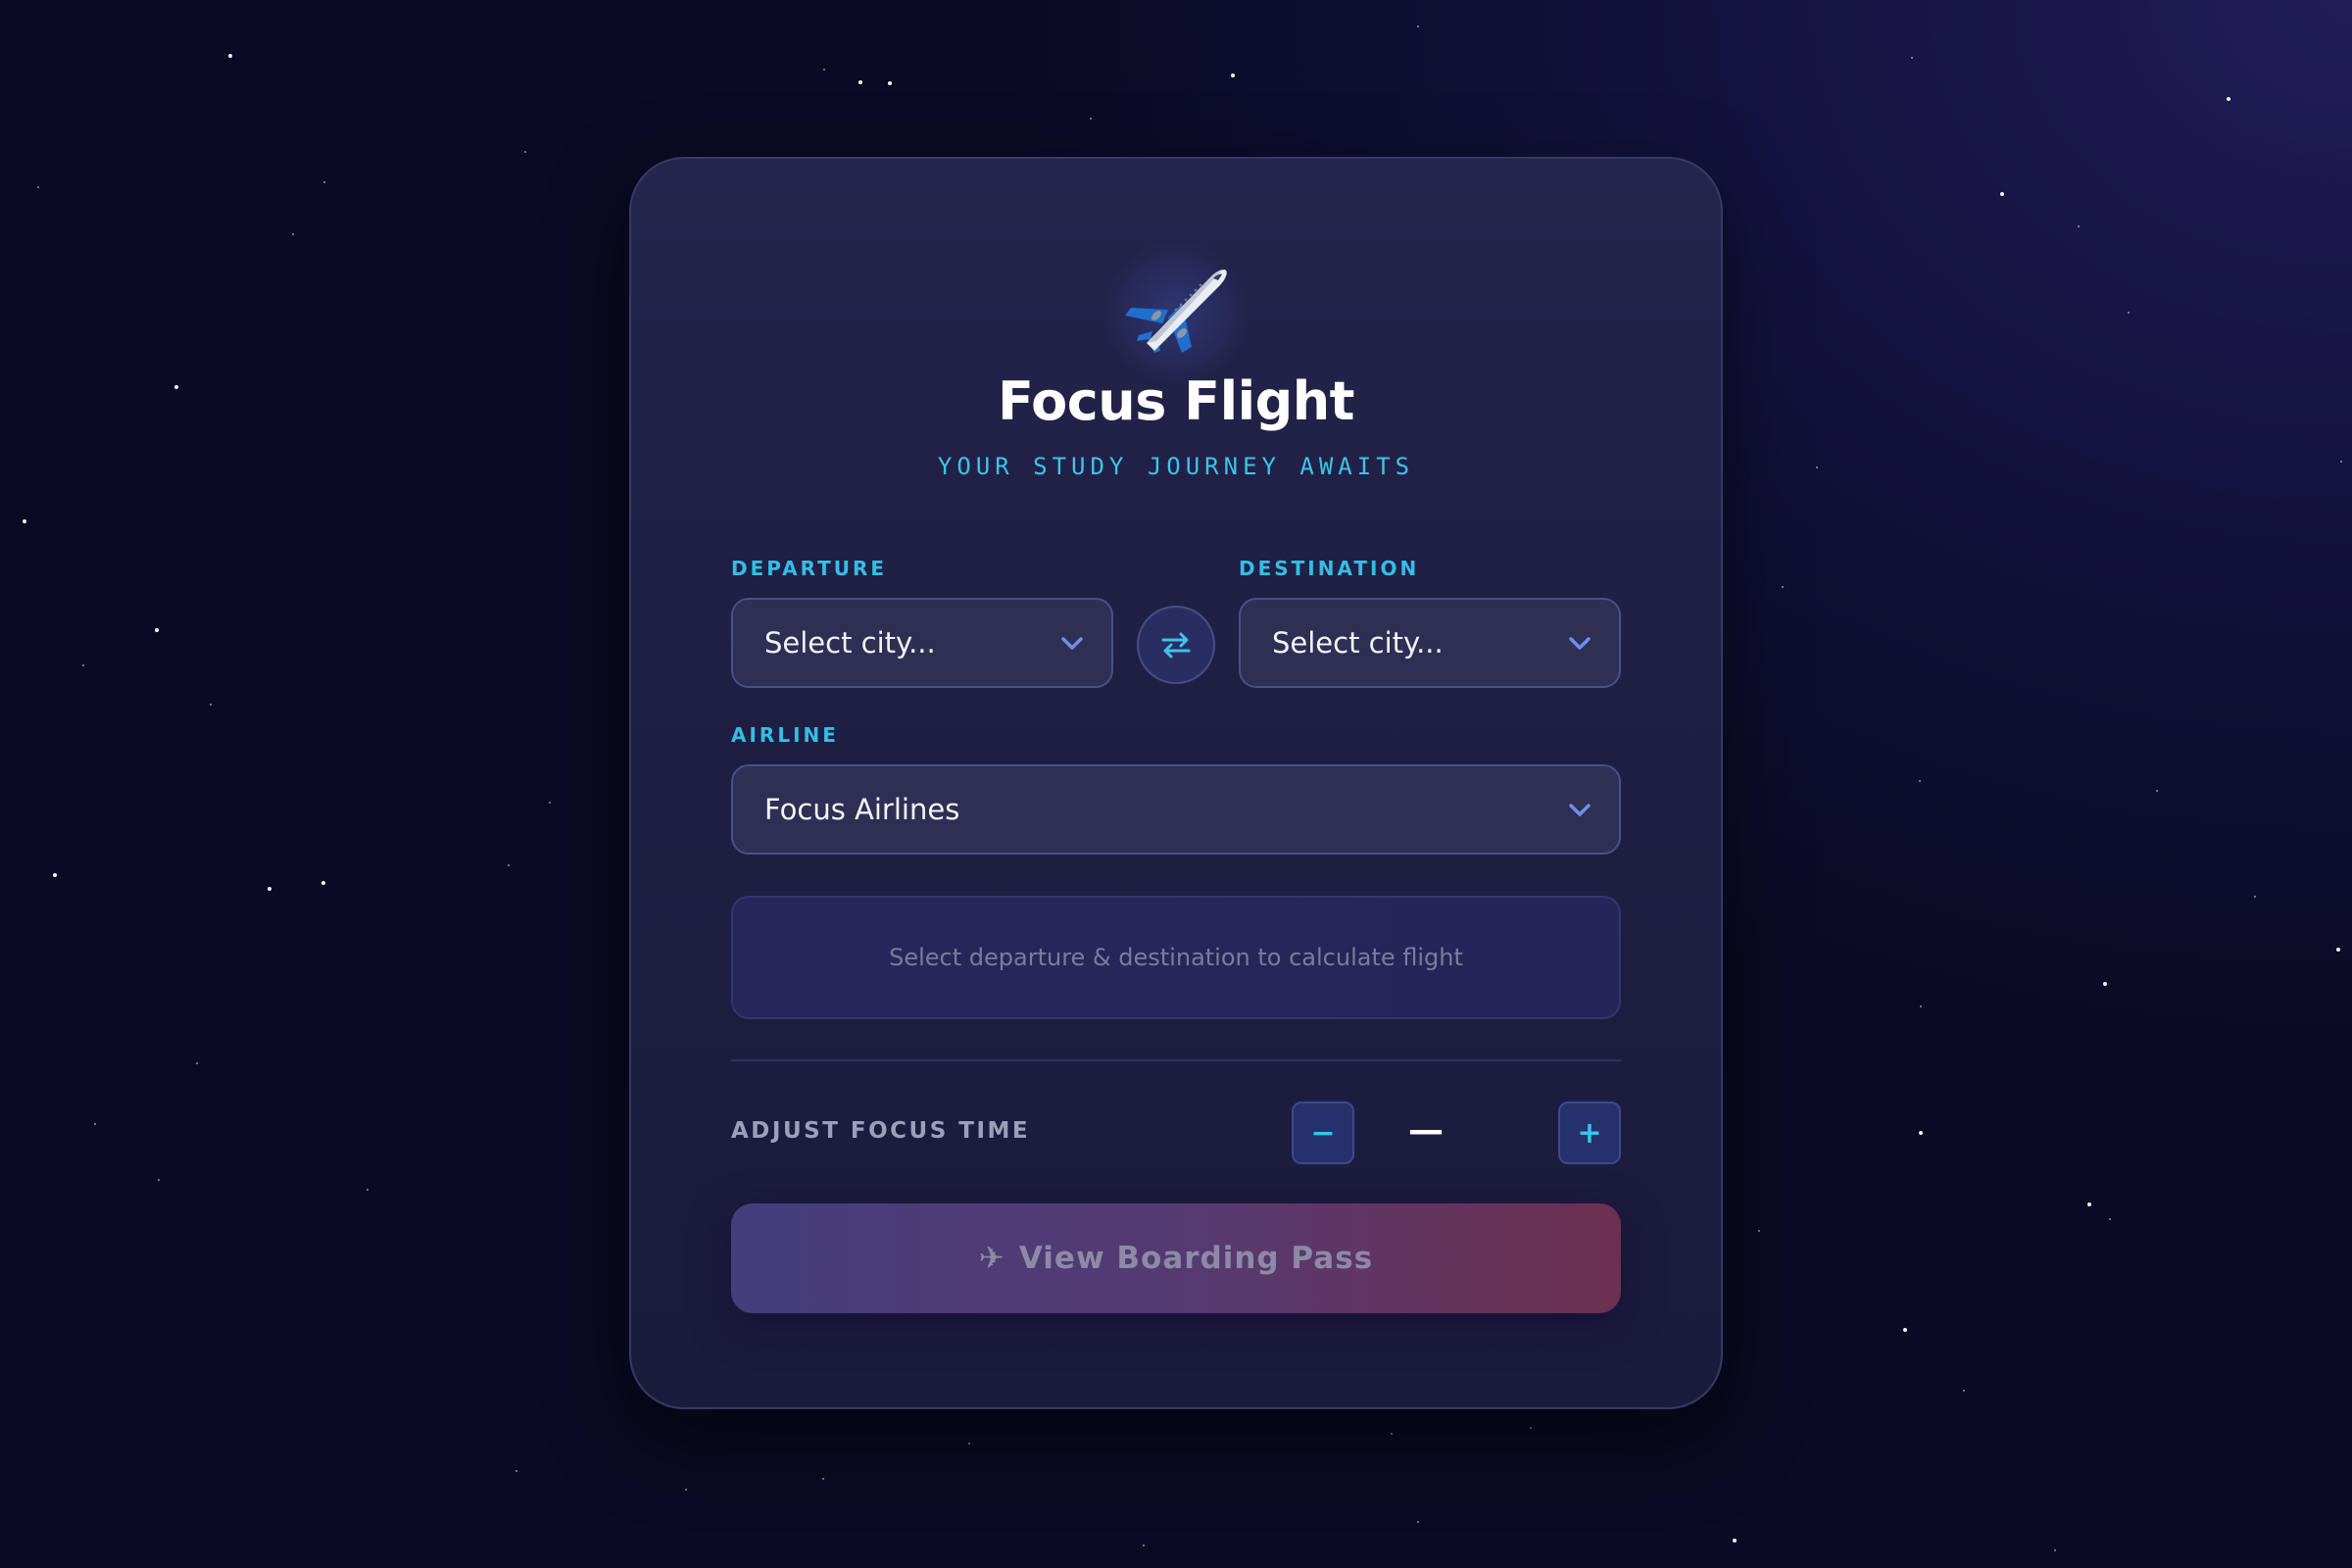 The image size is (2352, 1568). I want to click on plane-icon: ✈, so click(991, 1258).